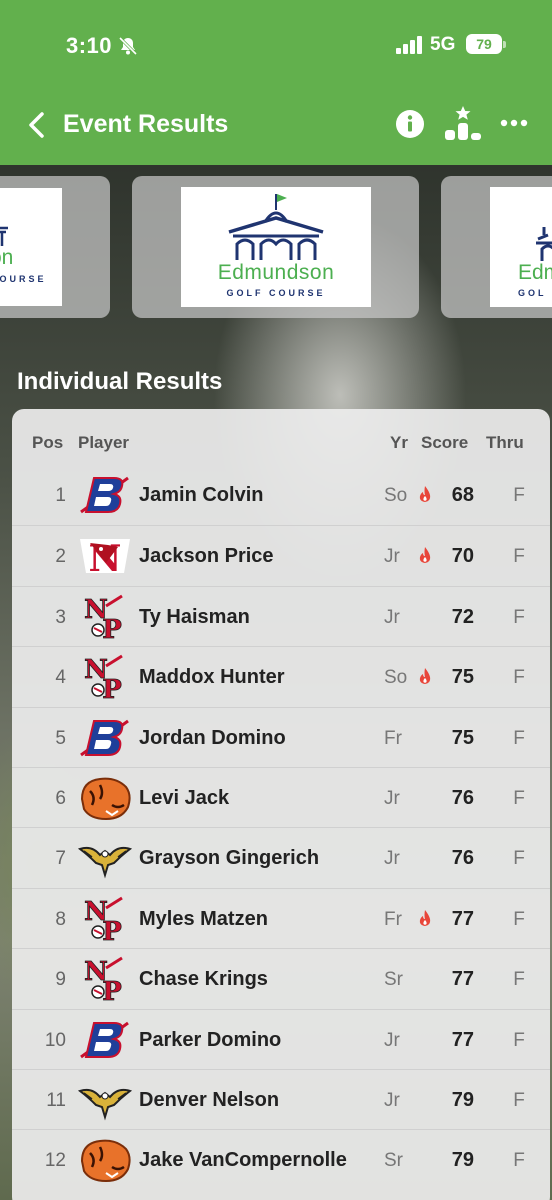 This screenshot has width=552, height=1200. I want to click on sponsor-left-sub: COURSE, so click(23, 279).